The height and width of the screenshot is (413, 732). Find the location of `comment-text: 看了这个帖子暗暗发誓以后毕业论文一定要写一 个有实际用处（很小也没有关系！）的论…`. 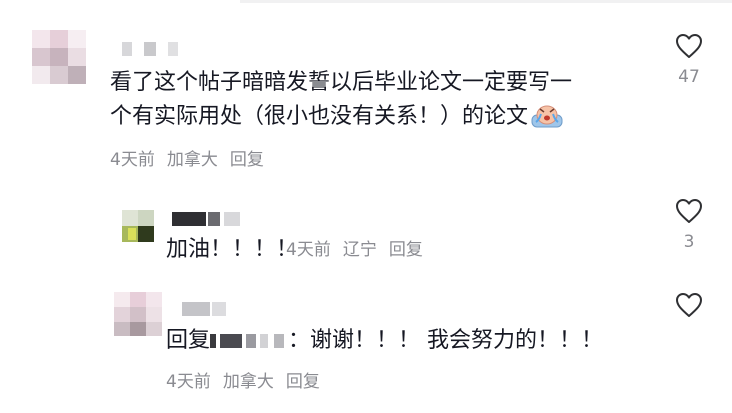

comment-text: 看了这个帖子暗暗发誓以后毕业论文一定要写一 个有实际用处（很小也没有关系！）的论… is located at coordinates (341, 103).